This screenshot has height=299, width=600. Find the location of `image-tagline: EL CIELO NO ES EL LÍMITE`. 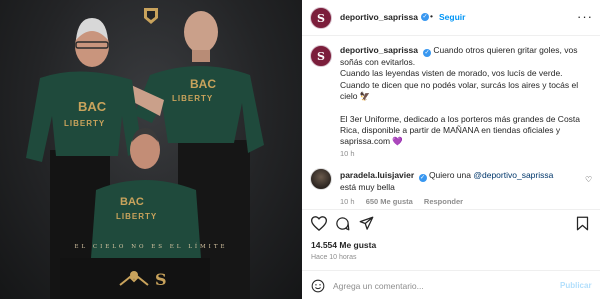

image-tagline: EL CIELO NO ES EL LÍMITE is located at coordinates (151, 247).